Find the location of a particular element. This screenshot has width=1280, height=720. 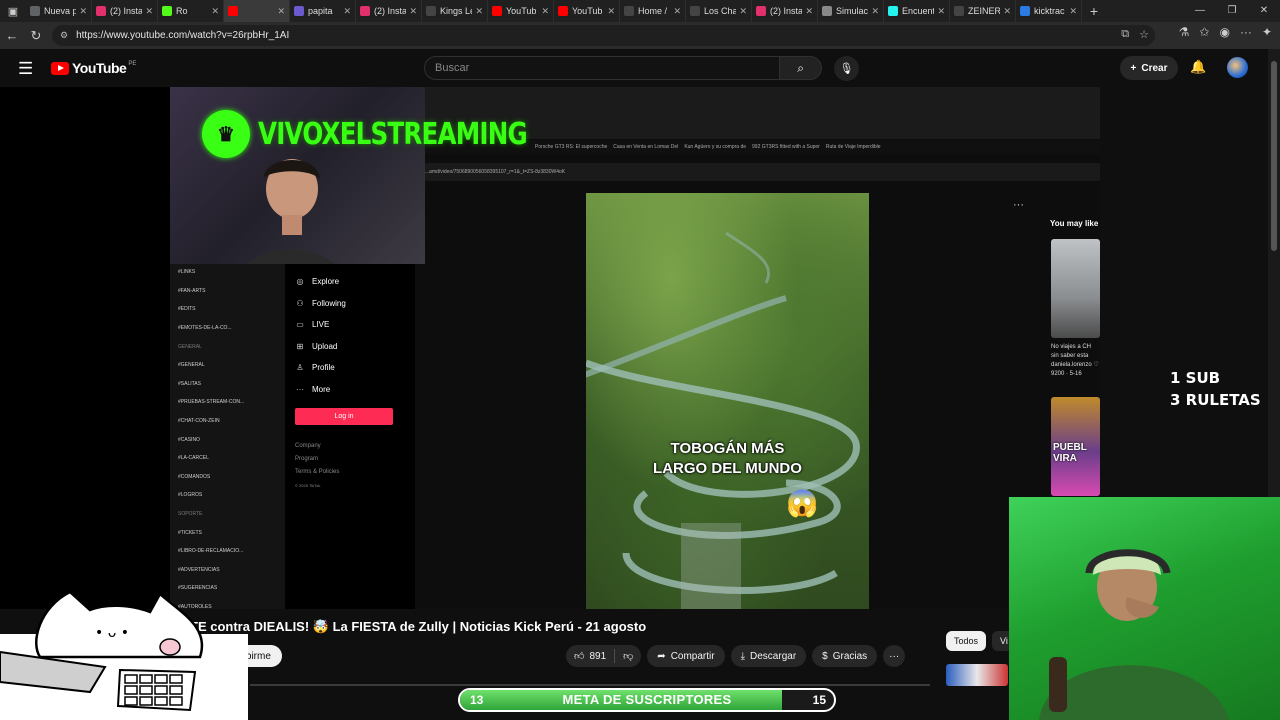

tiktok-nav-item: ♙ Profile is located at coordinates (355, 368).